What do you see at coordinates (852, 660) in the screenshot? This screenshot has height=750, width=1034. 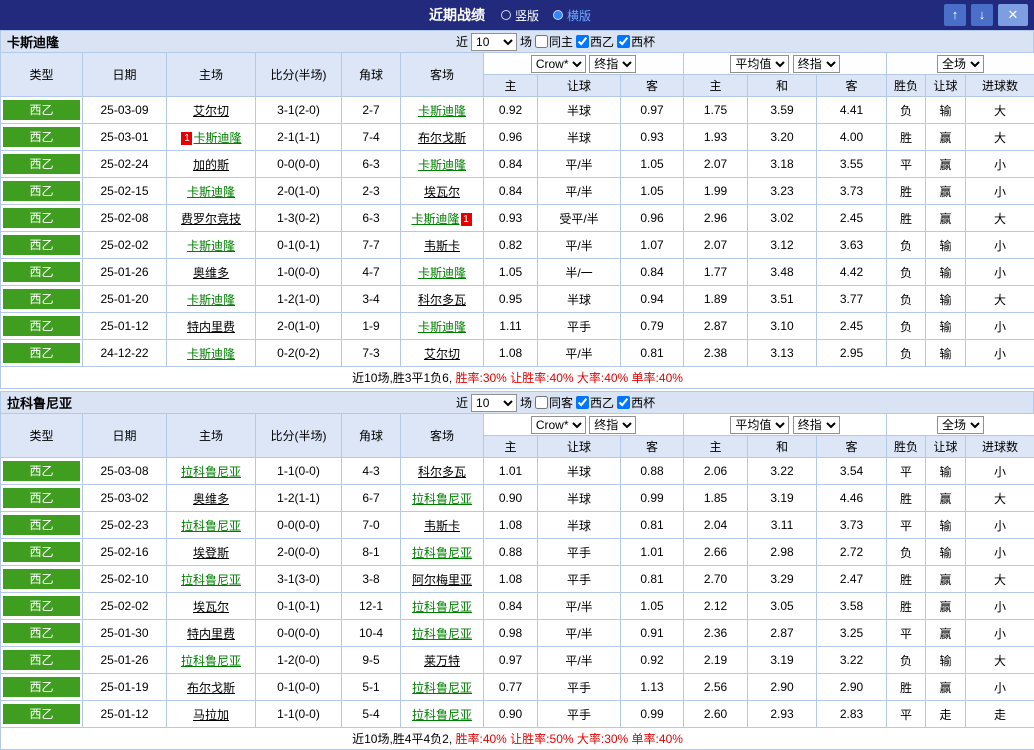 I see `euro-odds-away-cell: 3.22` at bounding box center [852, 660].